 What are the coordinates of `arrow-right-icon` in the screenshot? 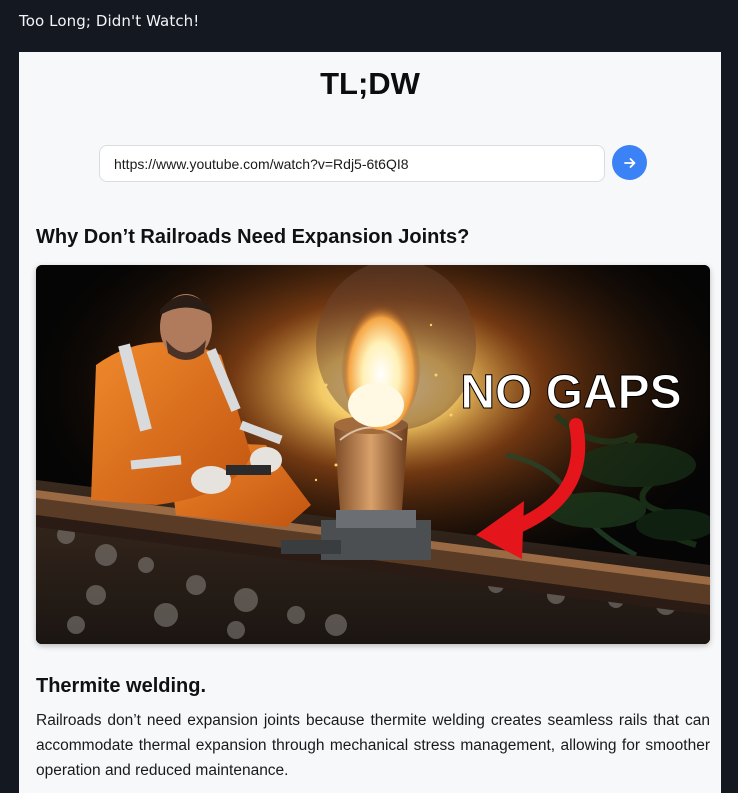 It's located at (629, 162).